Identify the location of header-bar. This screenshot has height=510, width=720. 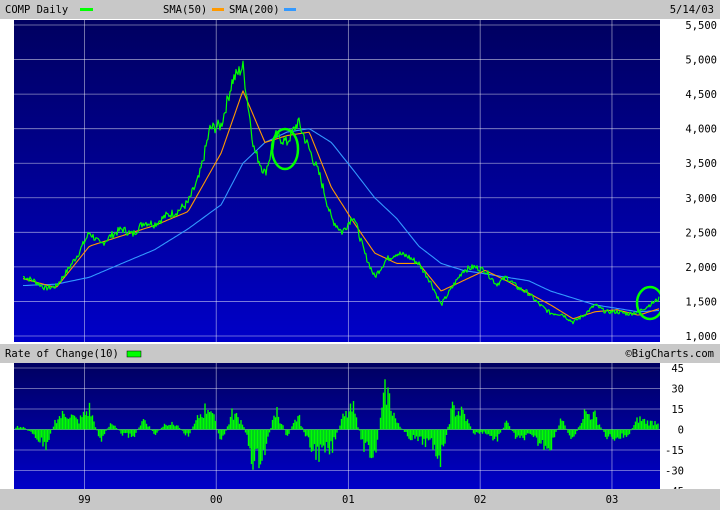
(360, 9).